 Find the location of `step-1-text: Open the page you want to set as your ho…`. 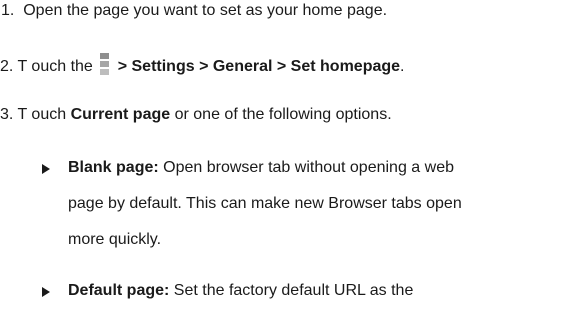

step-1-text: Open the page you want to set as your ho… is located at coordinates (205, 10).